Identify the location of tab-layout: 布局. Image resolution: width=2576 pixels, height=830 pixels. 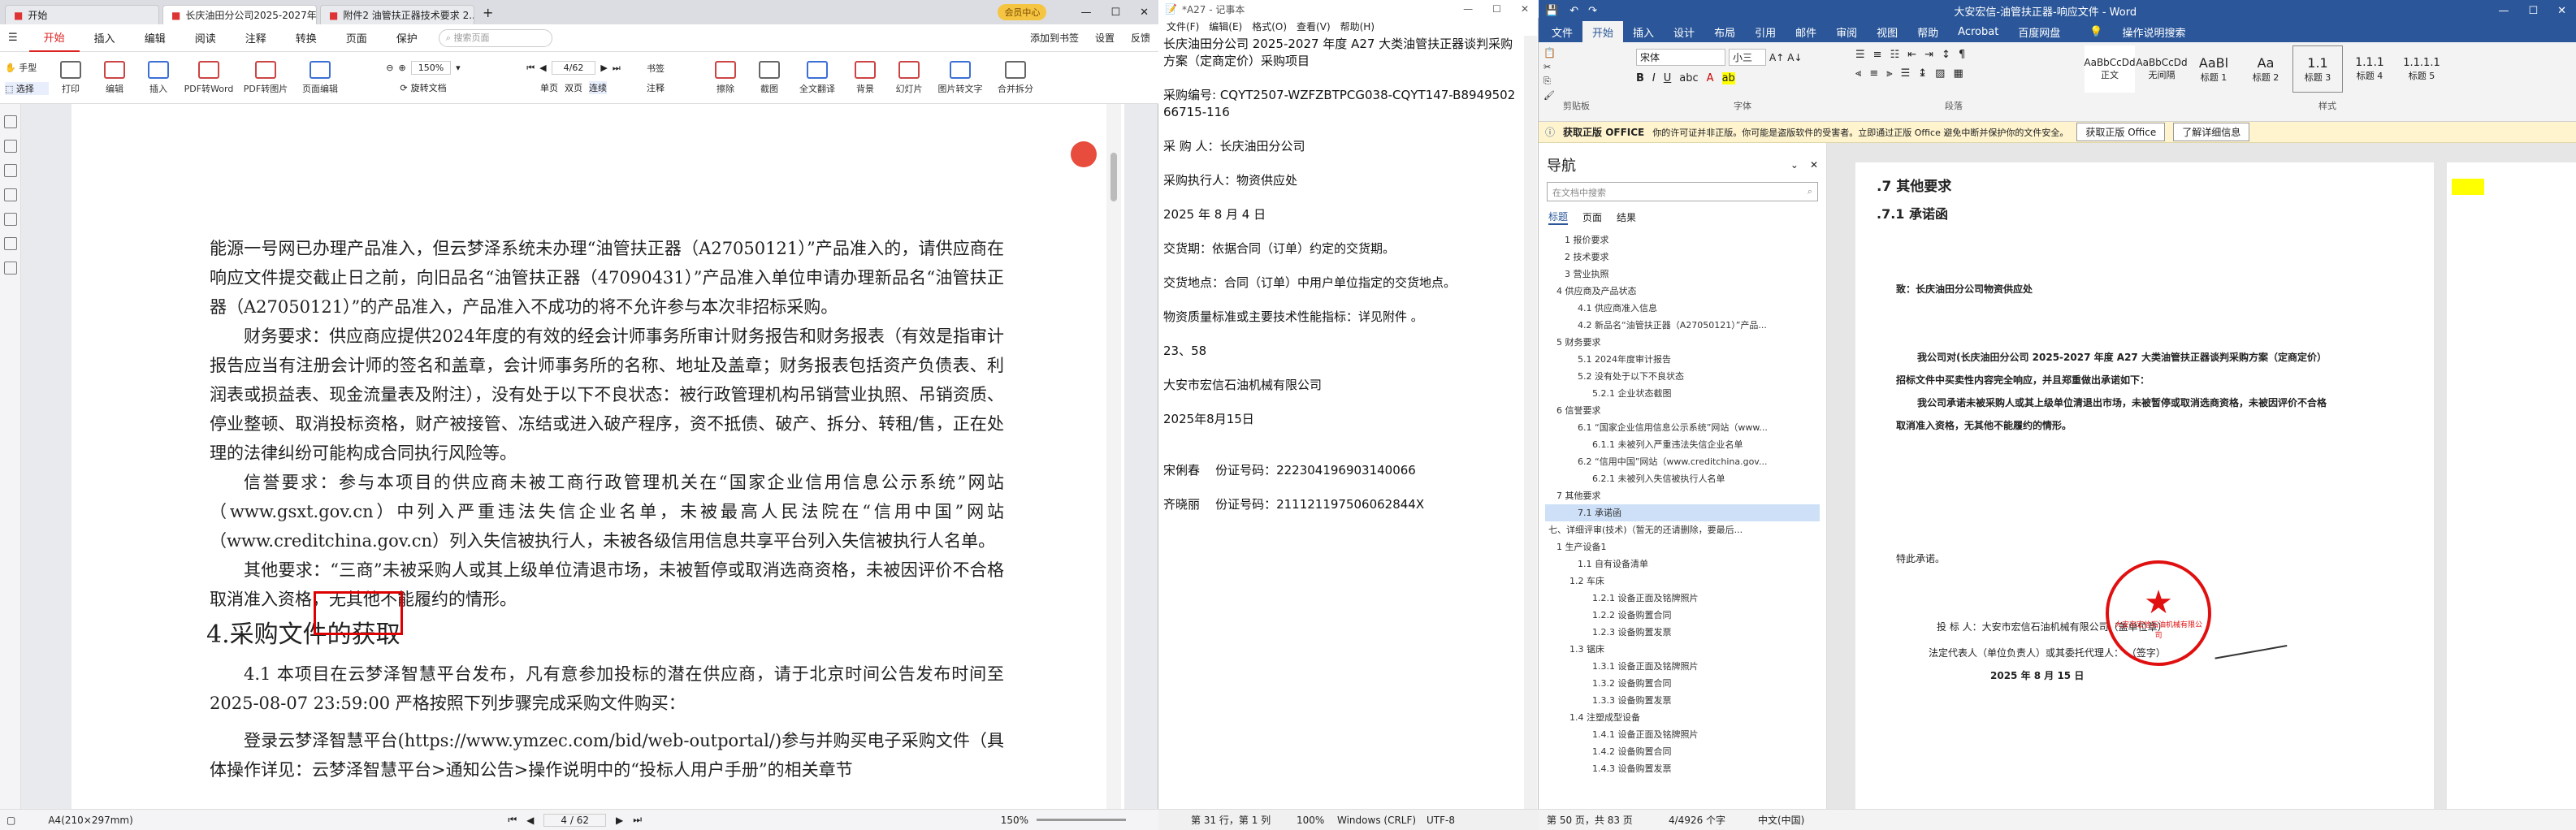
(1724, 31).